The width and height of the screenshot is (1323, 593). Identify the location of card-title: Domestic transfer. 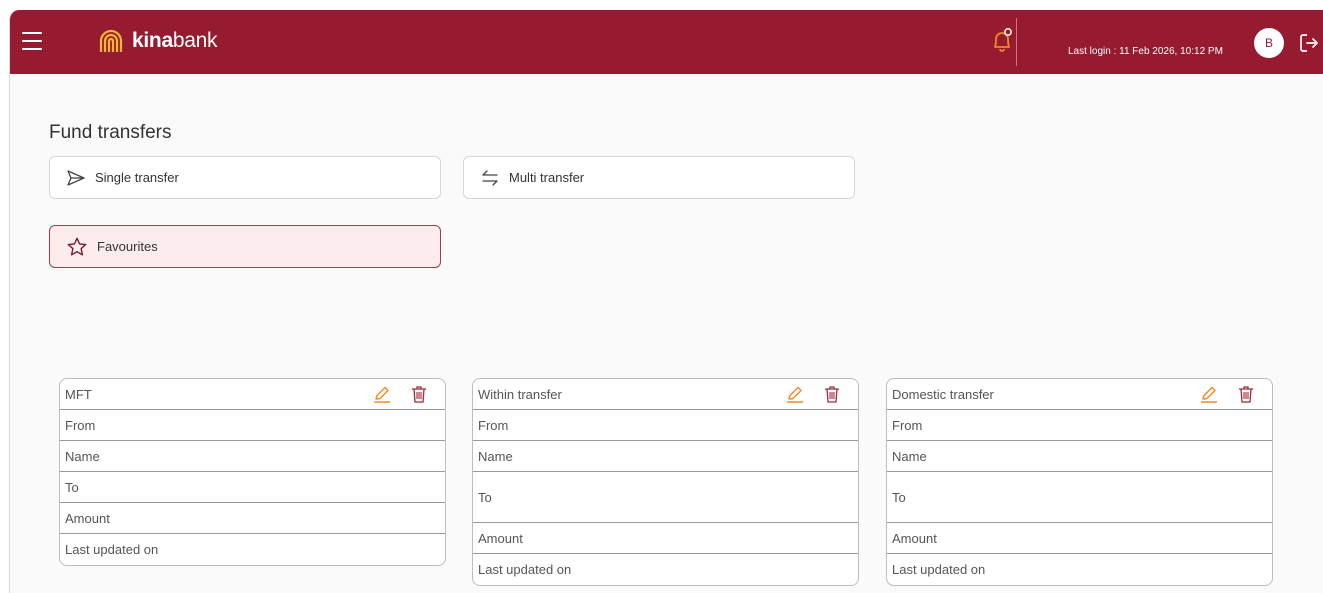
(943, 394).